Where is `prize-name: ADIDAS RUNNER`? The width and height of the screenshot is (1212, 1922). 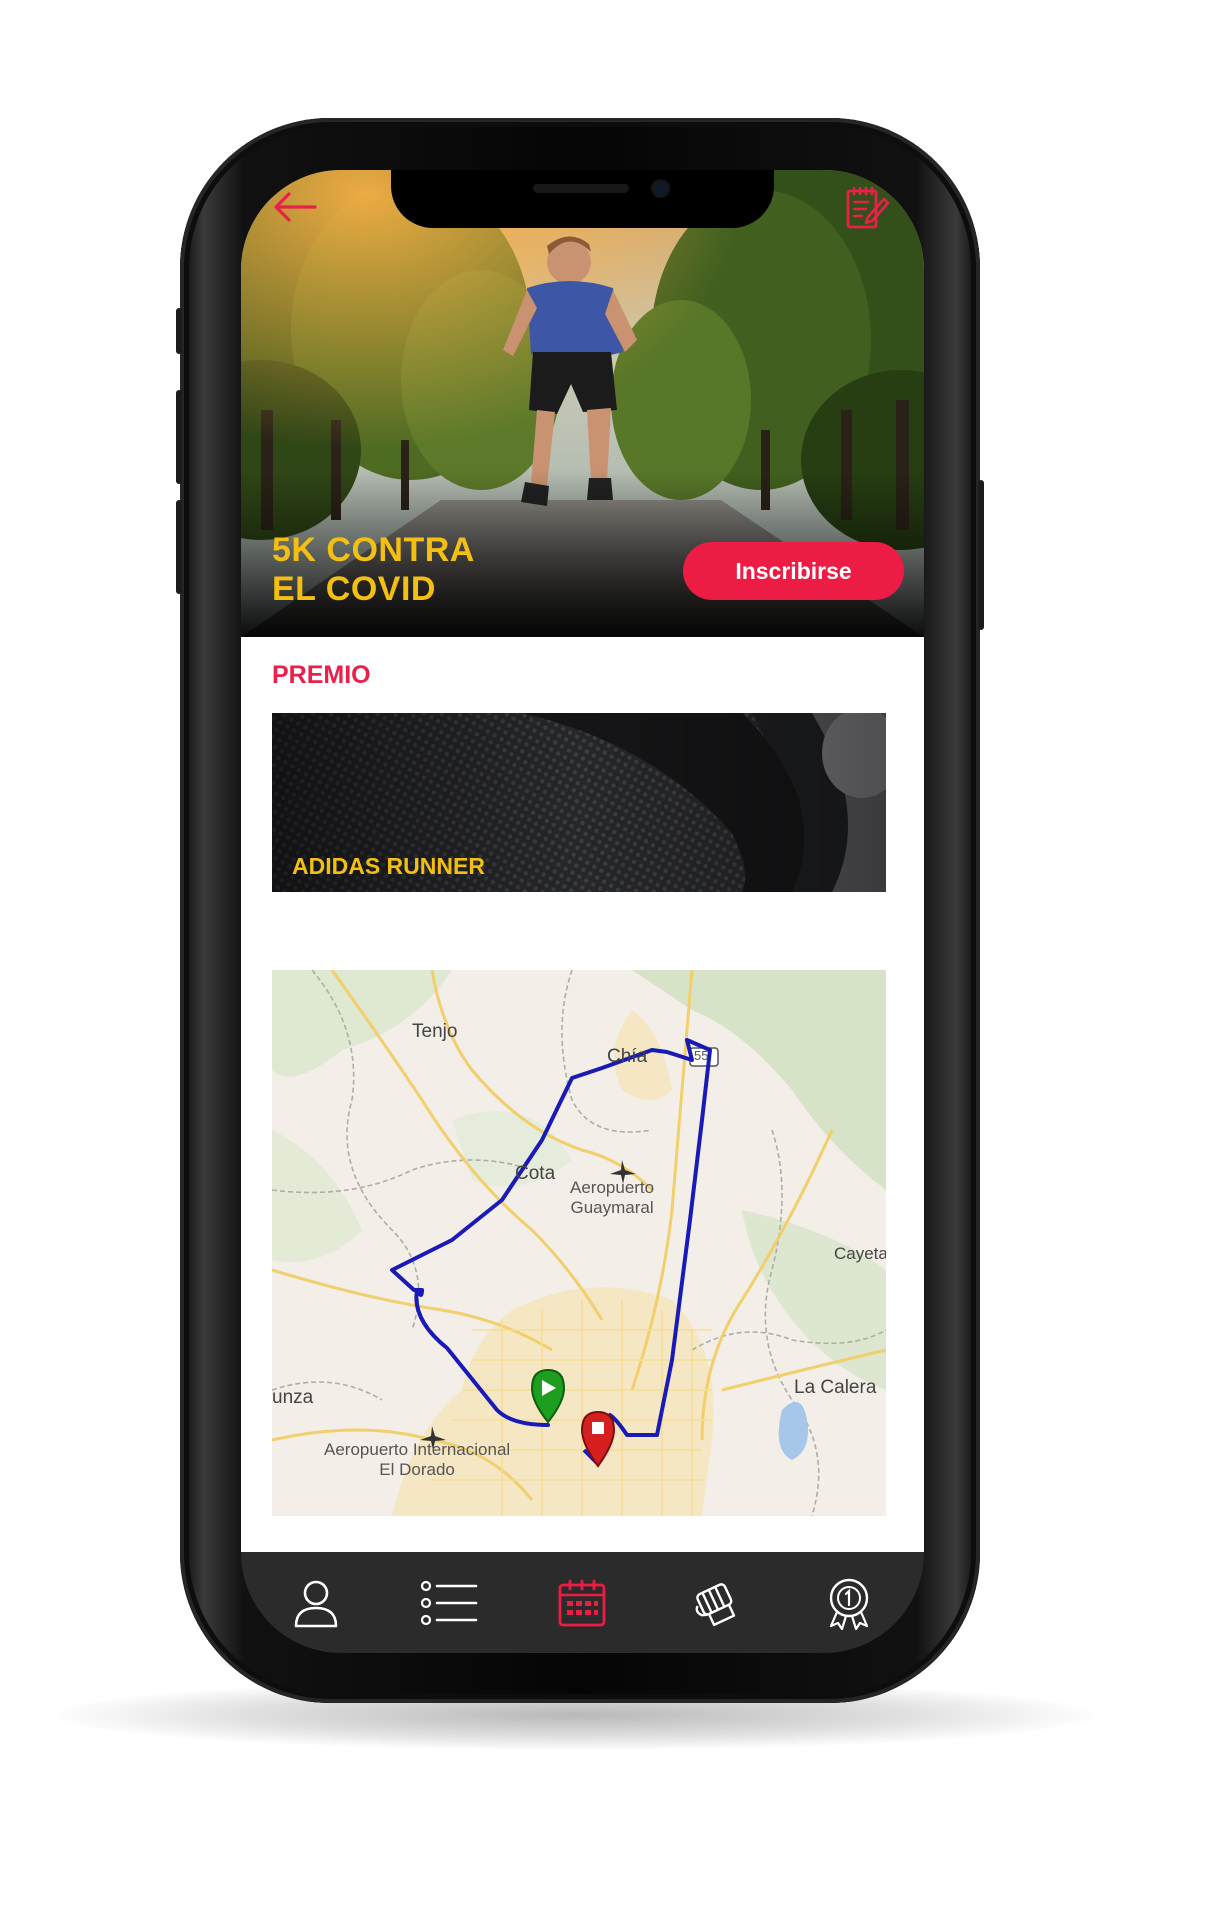
prize-name: ADIDAS RUNNER is located at coordinates (388, 866).